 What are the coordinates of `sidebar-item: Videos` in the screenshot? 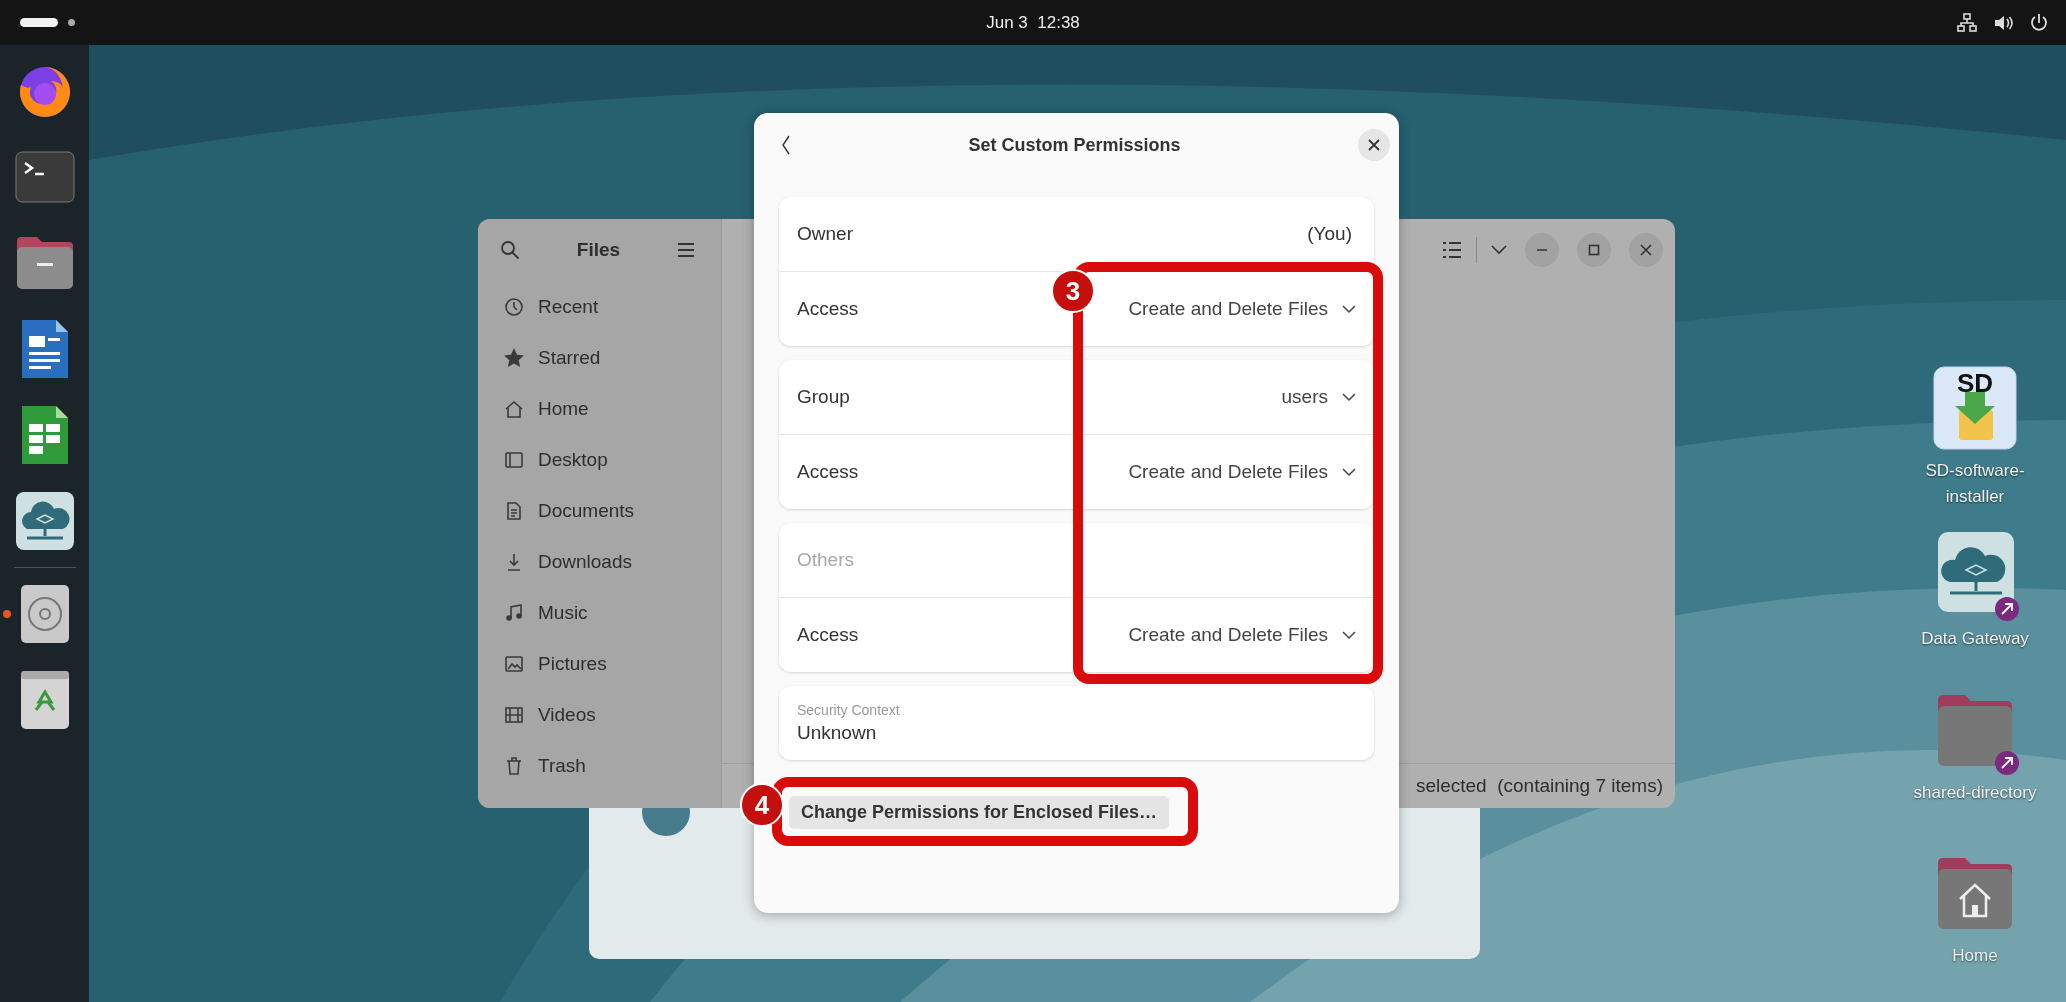 It's located at (599, 714).